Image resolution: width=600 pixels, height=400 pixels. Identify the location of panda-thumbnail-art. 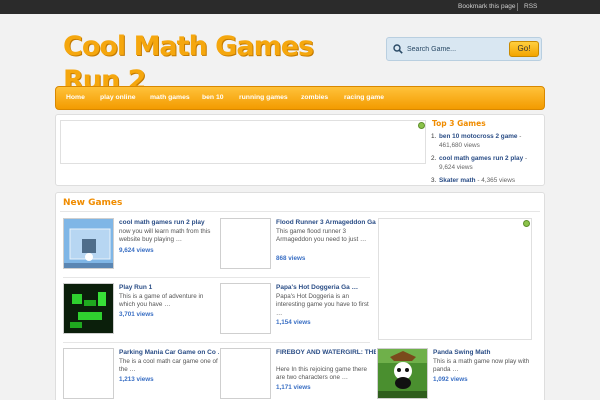
(402, 373).